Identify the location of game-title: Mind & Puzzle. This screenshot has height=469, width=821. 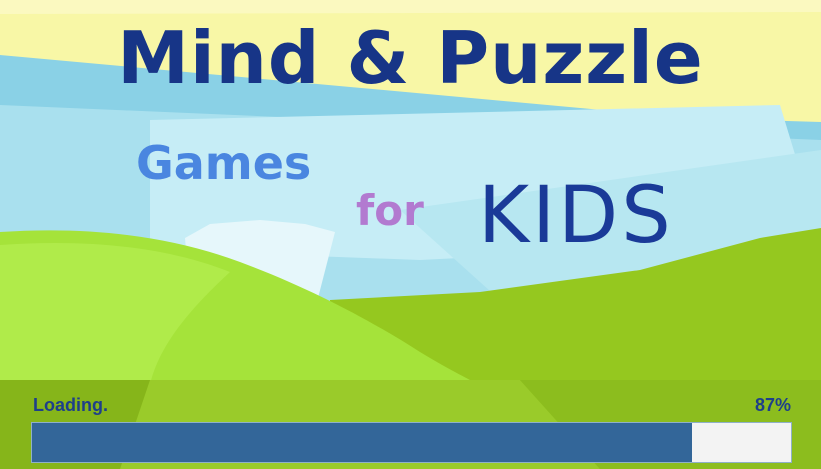
(410, 58).